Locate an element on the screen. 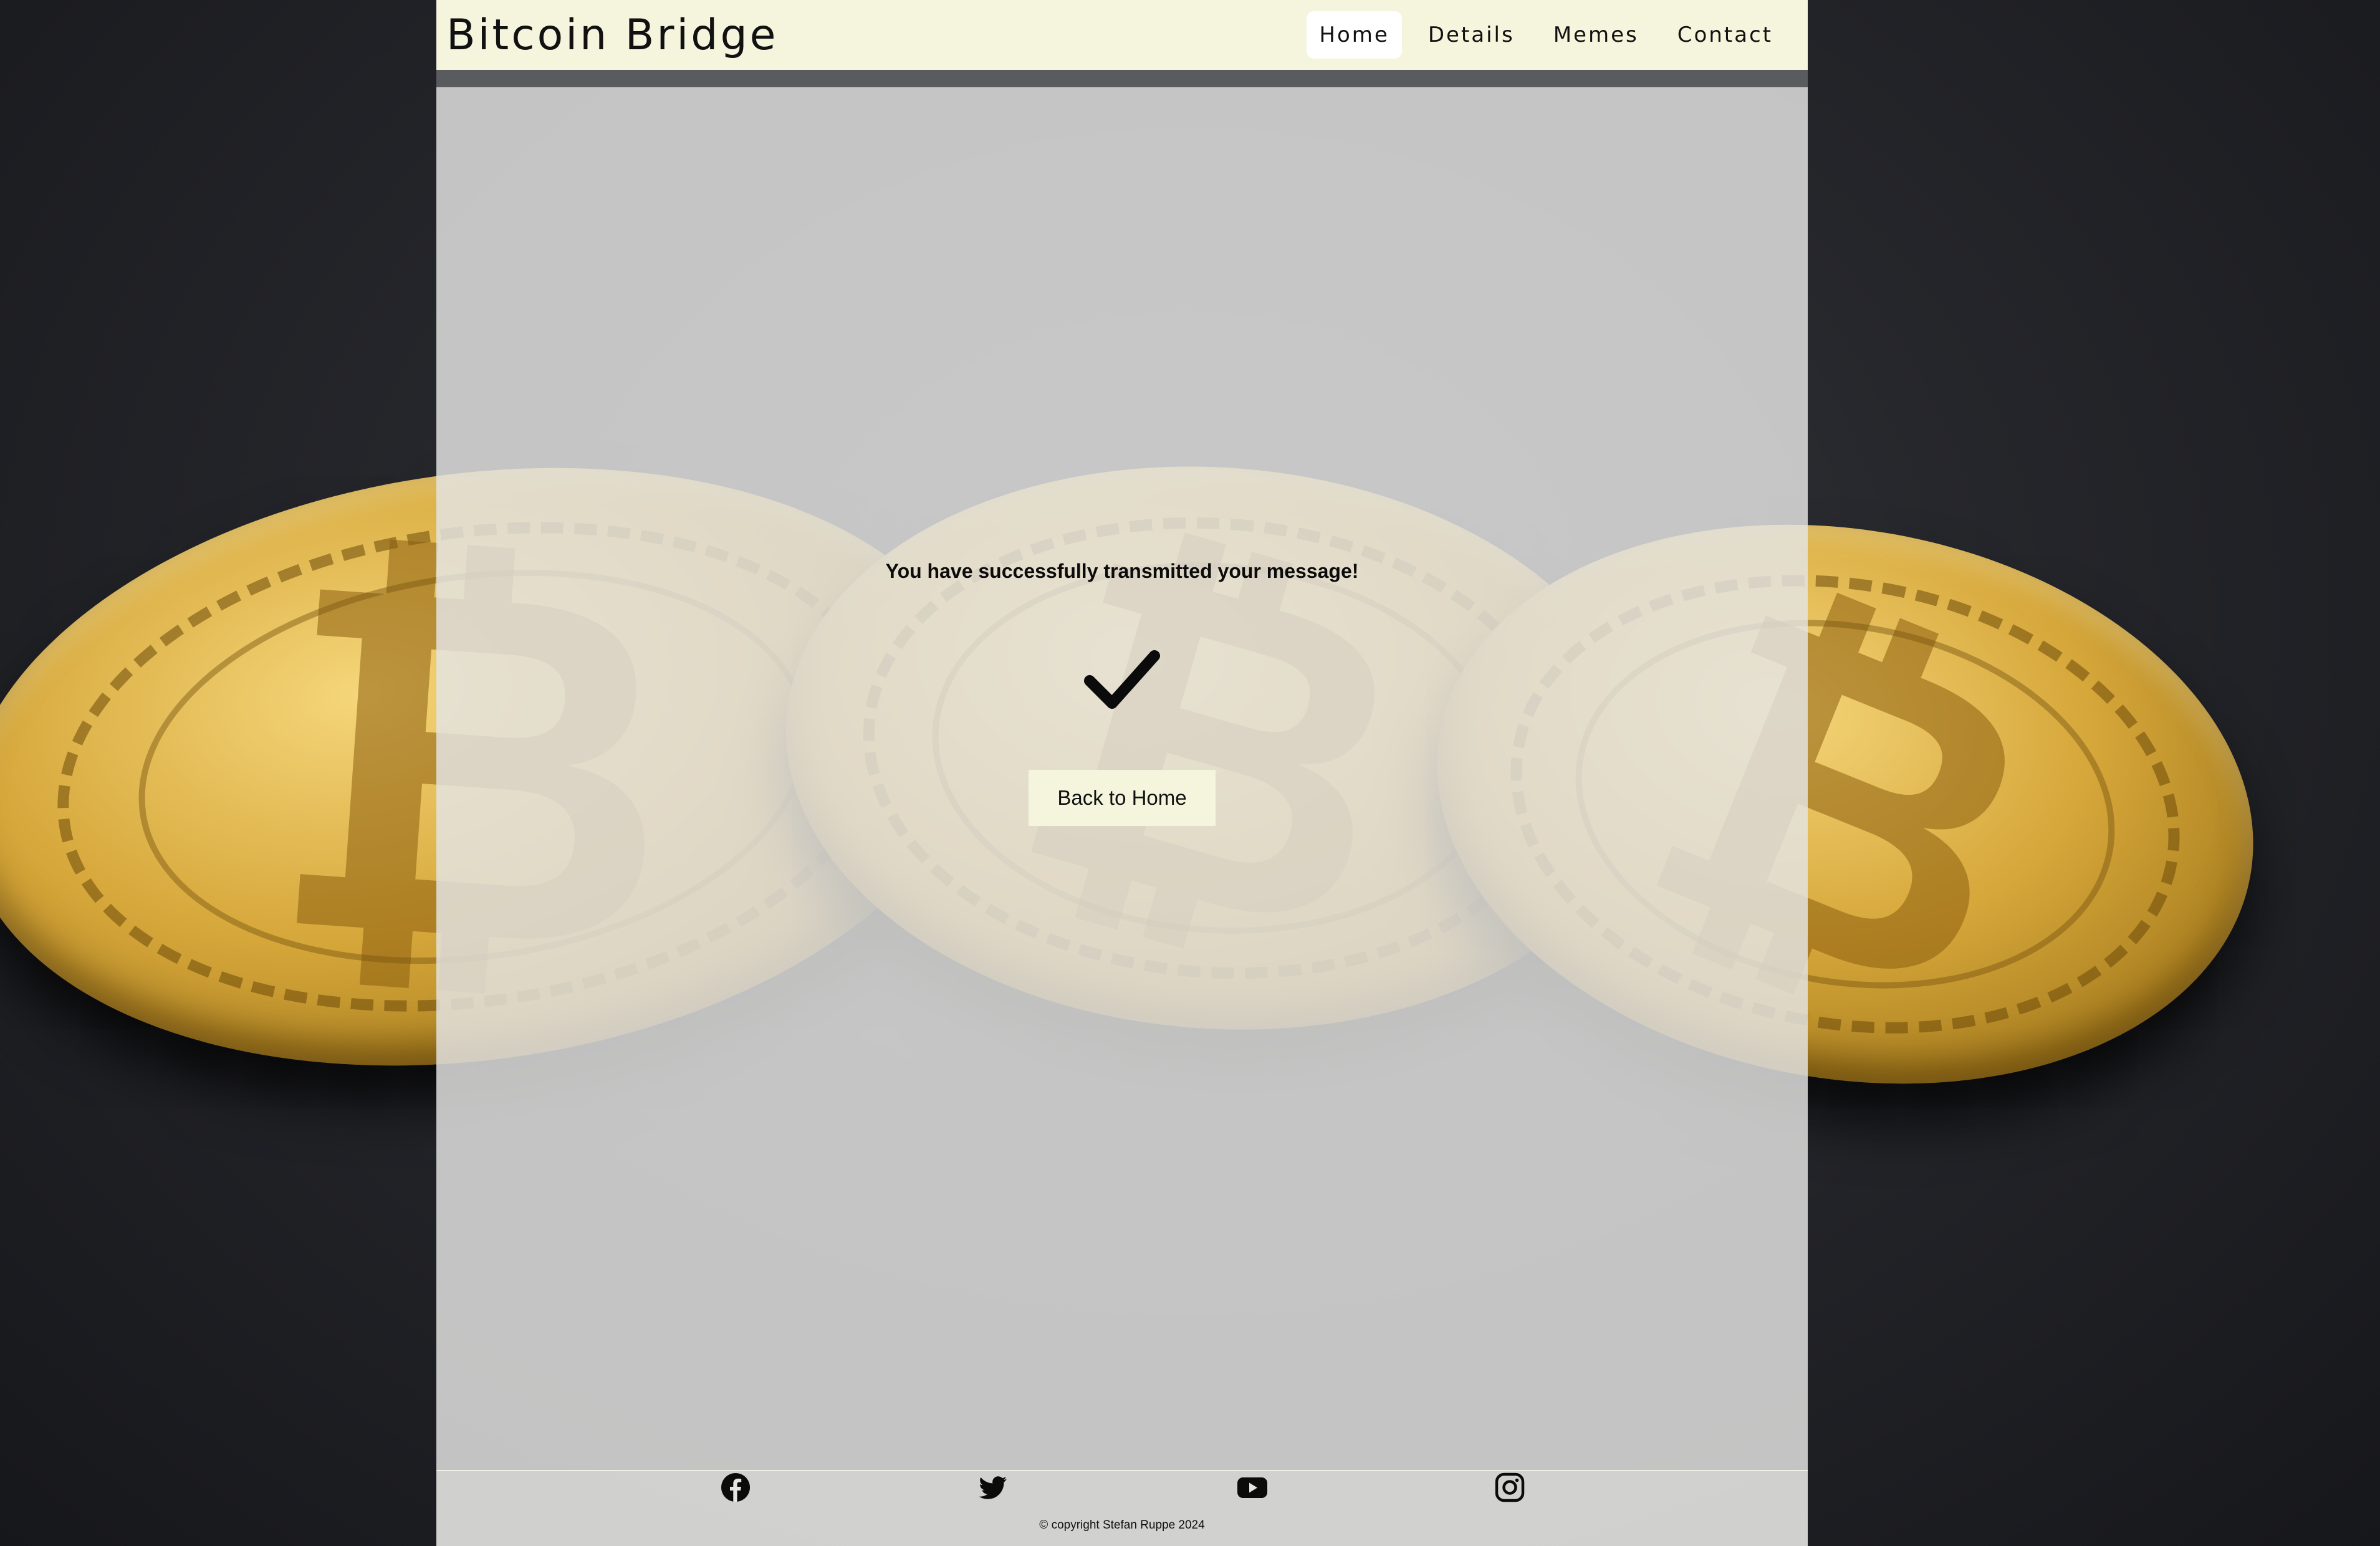 The height and width of the screenshot is (1546, 2380). site-footer is located at coordinates (1122, 1508).